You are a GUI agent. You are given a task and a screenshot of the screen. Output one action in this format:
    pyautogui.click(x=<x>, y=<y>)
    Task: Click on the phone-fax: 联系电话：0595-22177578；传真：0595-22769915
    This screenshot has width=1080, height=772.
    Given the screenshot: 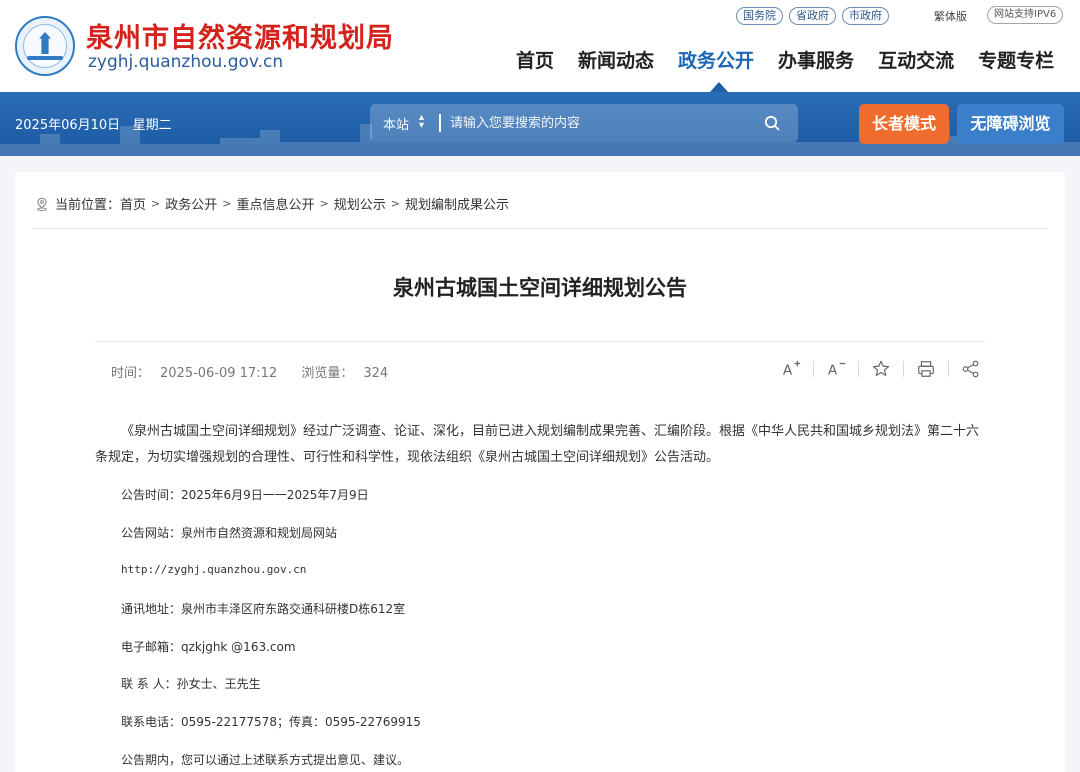 What is the action you would take?
    pyautogui.click(x=271, y=722)
    